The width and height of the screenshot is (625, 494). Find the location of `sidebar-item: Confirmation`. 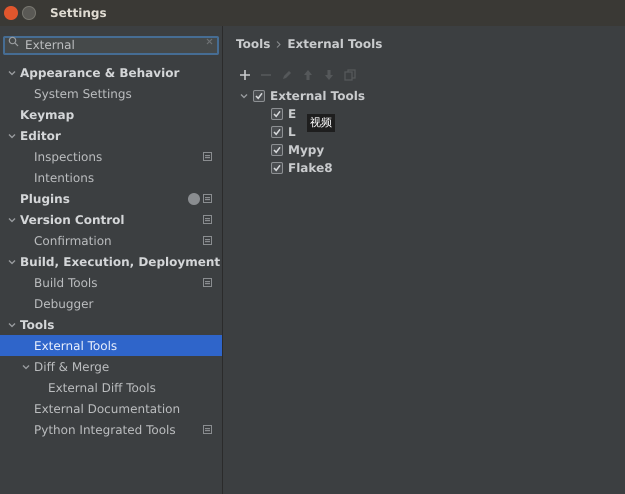

sidebar-item: Confirmation is located at coordinates (111, 240).